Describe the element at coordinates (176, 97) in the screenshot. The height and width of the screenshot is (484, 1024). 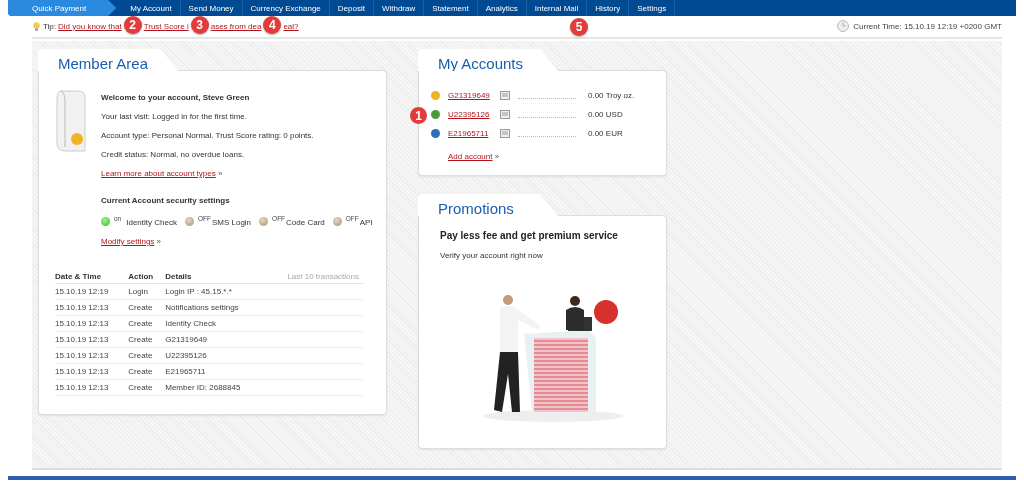
I see `welcome-heading: Welcome to your account, Steve Green` at that location.